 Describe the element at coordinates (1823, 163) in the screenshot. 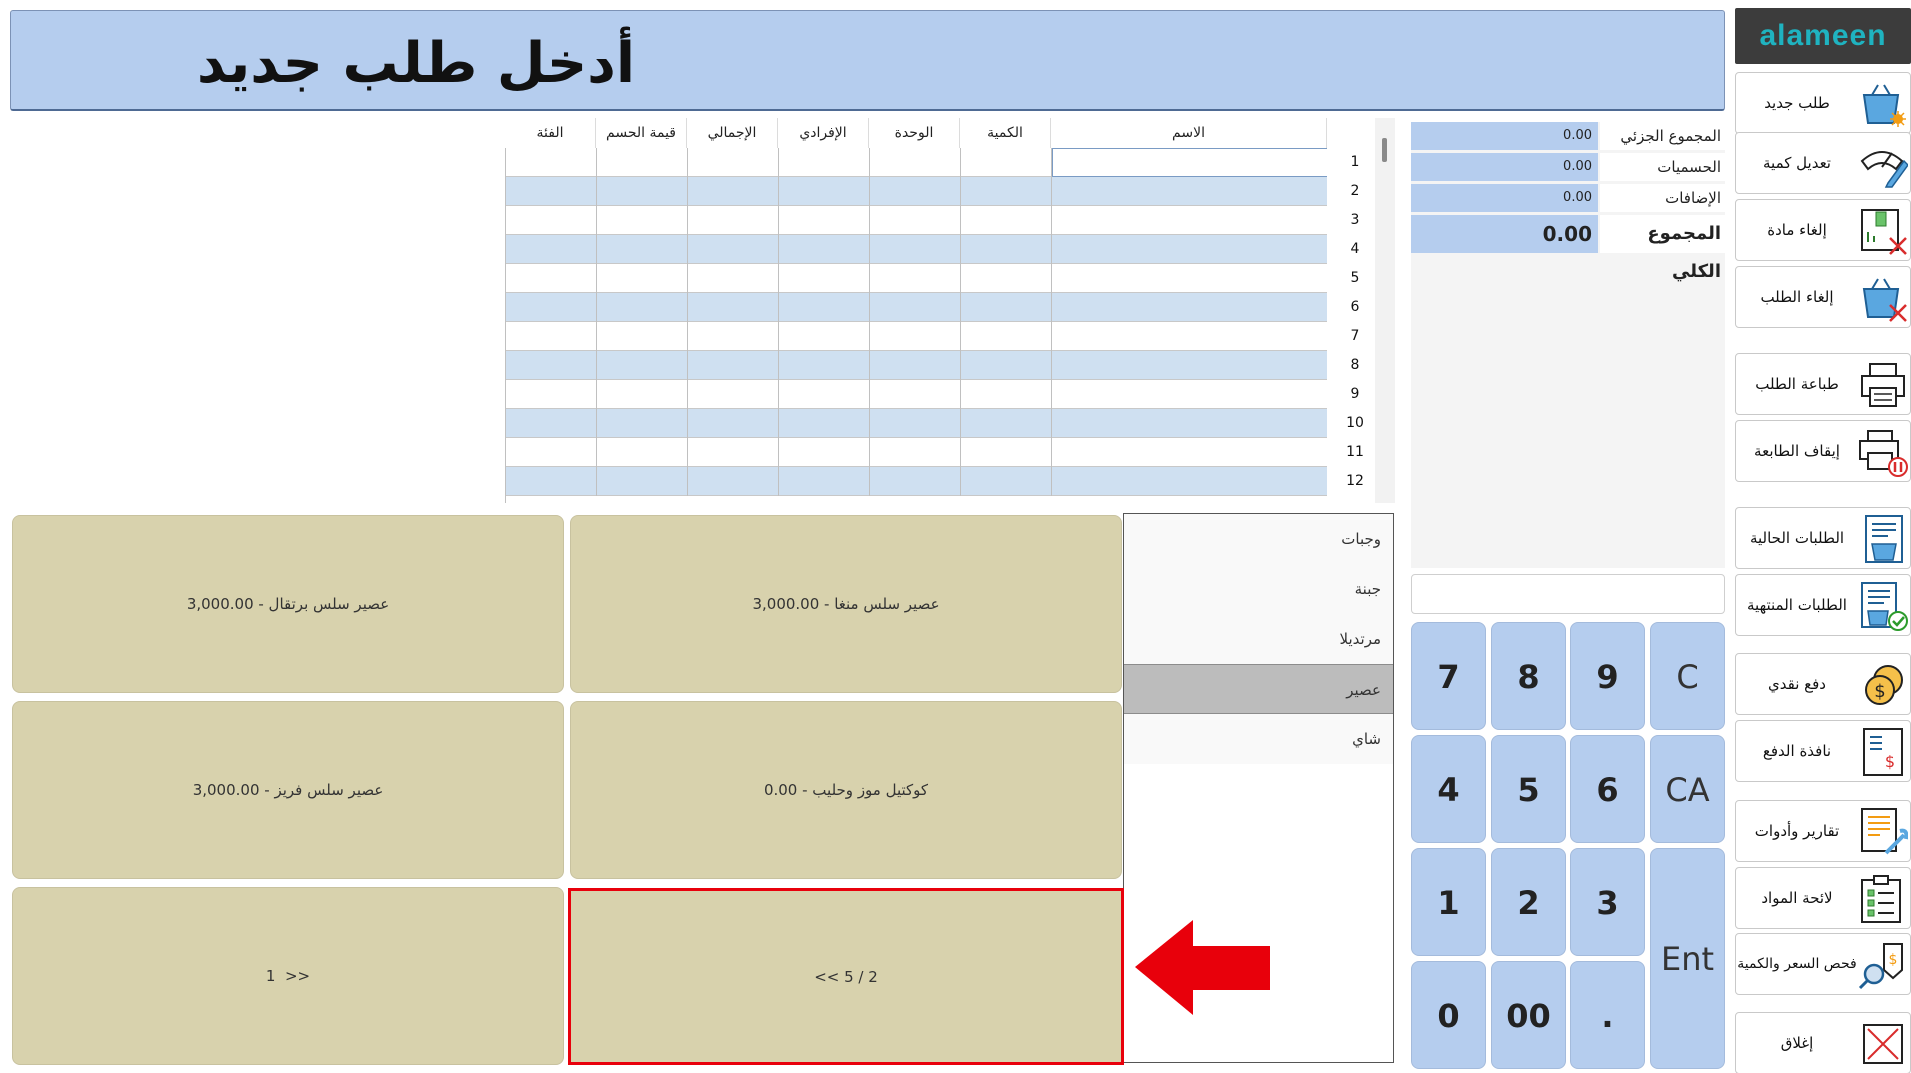

I see `edit-quantity-button: تعديل كمية` at that location.